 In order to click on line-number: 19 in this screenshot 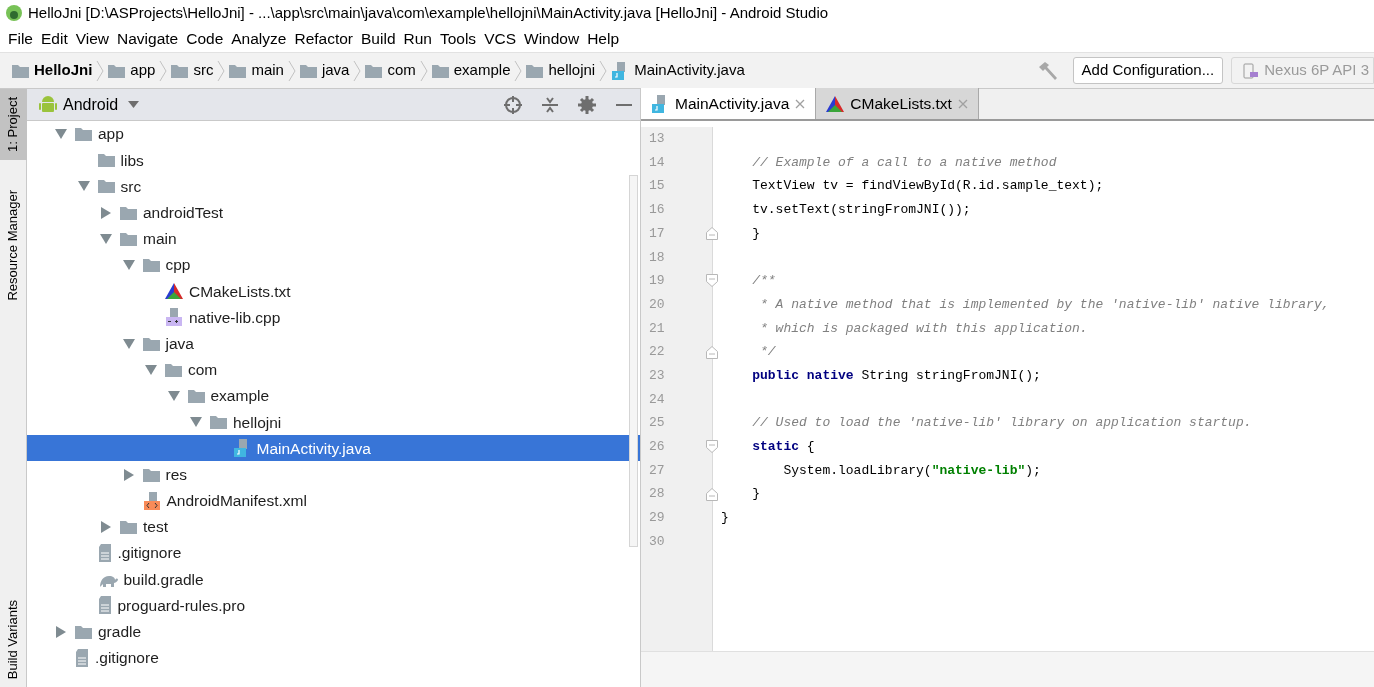, I will do `click(657, 281)`.